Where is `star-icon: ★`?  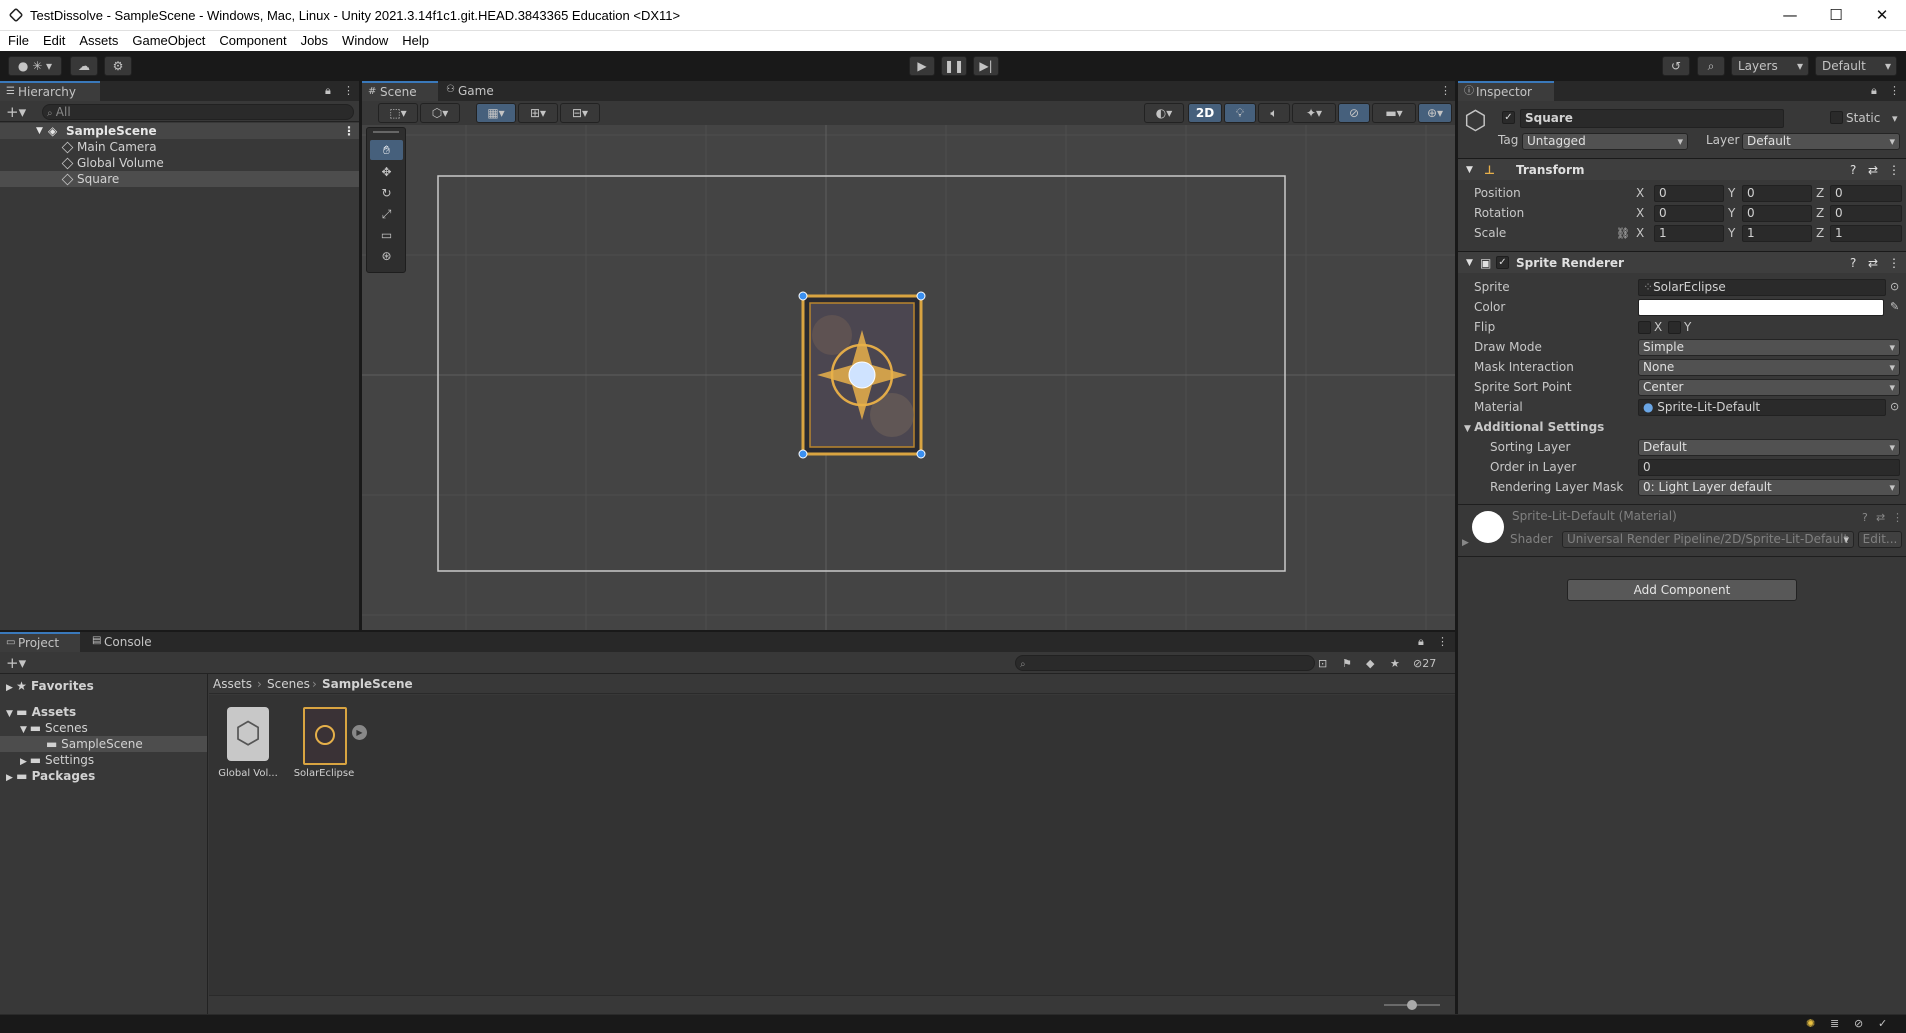
star-icon: ★ is located at coordinates (1395, 663).